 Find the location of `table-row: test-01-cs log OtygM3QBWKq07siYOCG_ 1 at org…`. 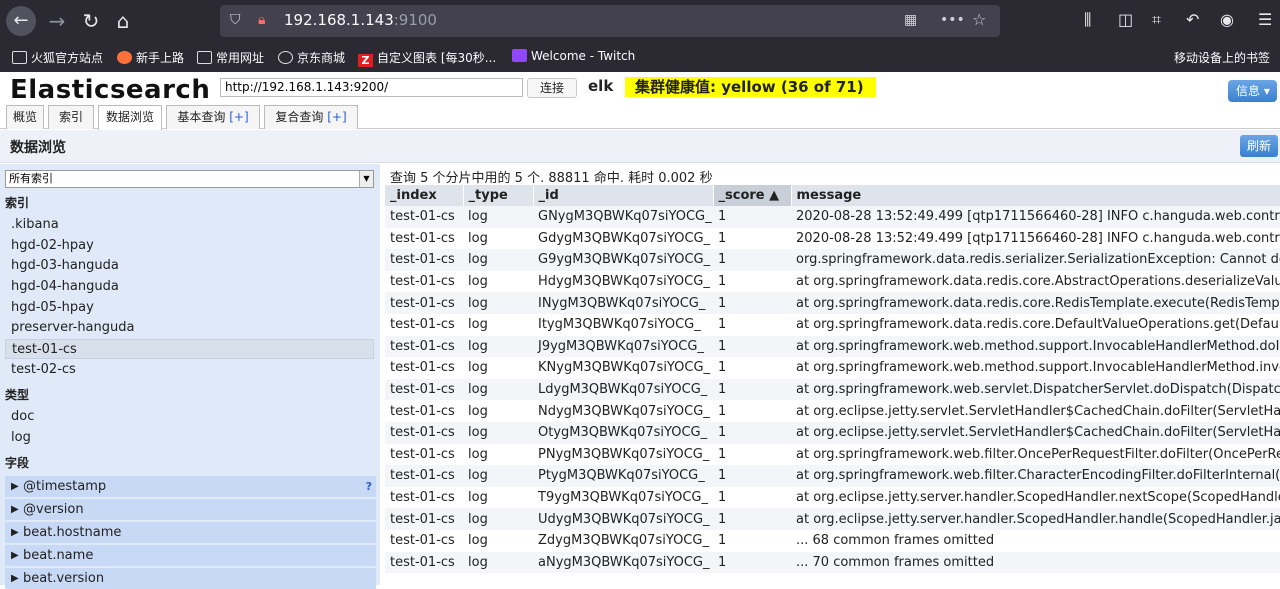

table-row: test-01-cs log OtygM3QBWKq07siYOCG_ 1 at org… is located at coordinates (832, 432).